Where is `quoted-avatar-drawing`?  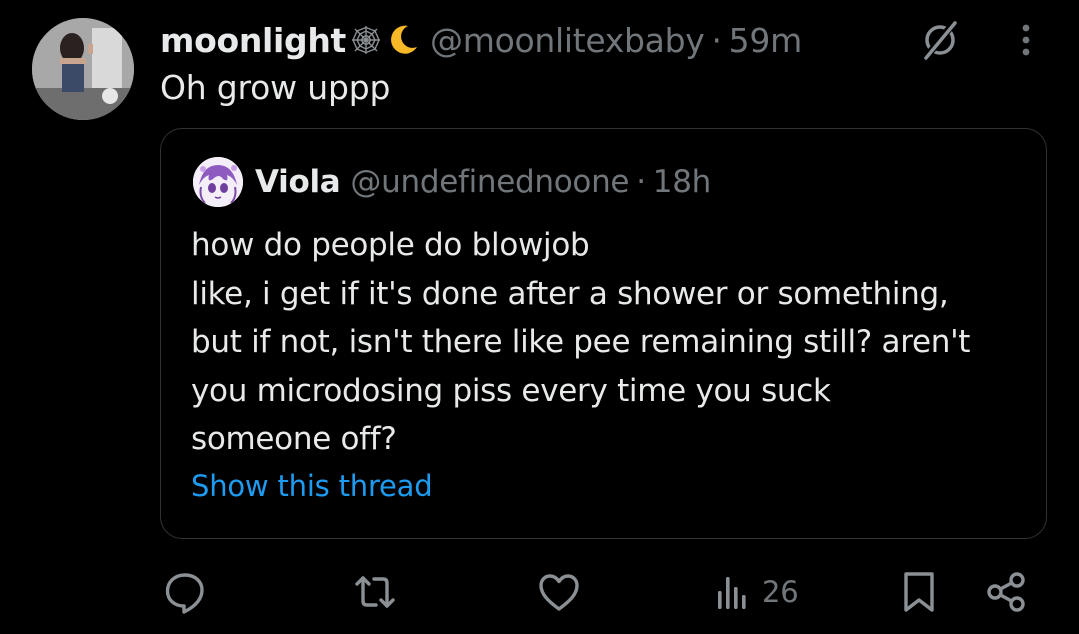
quoted-avatar-drawing is located at coordinates (218, 182).